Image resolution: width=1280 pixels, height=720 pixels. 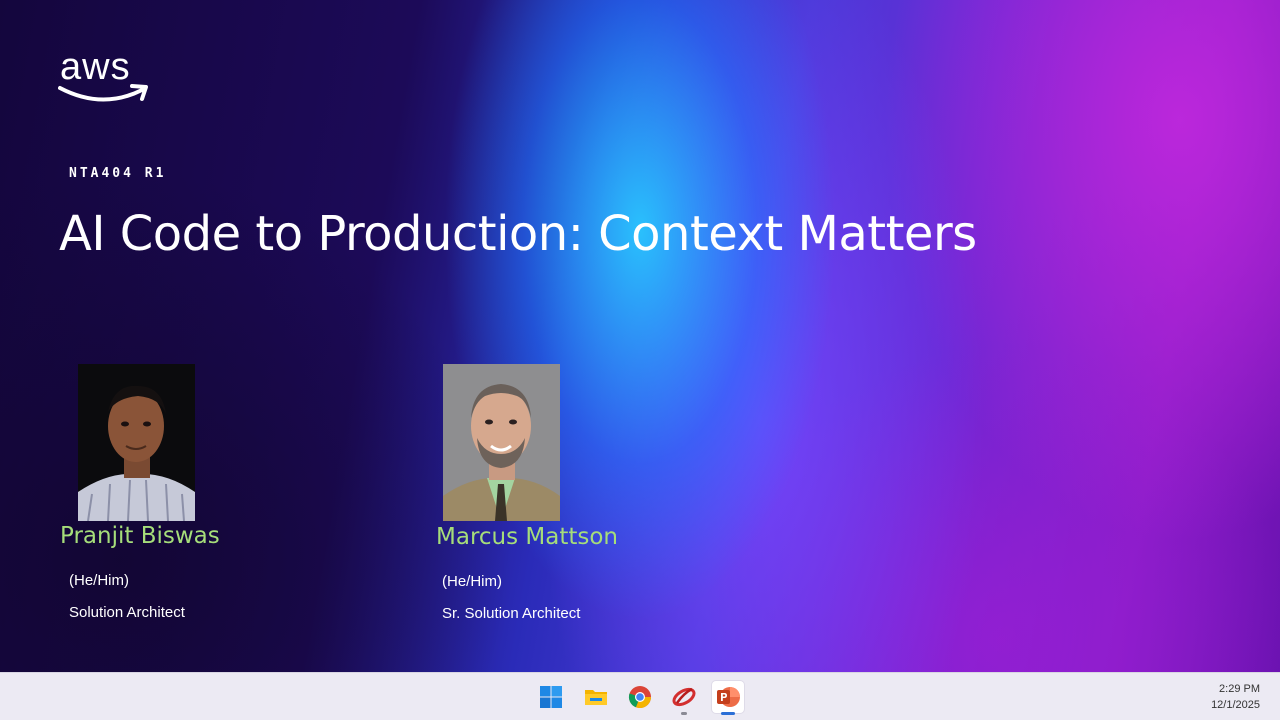 What do you see at coordinates (1239, 689) in the screenshot?
I see `clock-time: 2:29 PM` at bounding box center [1239, 689].